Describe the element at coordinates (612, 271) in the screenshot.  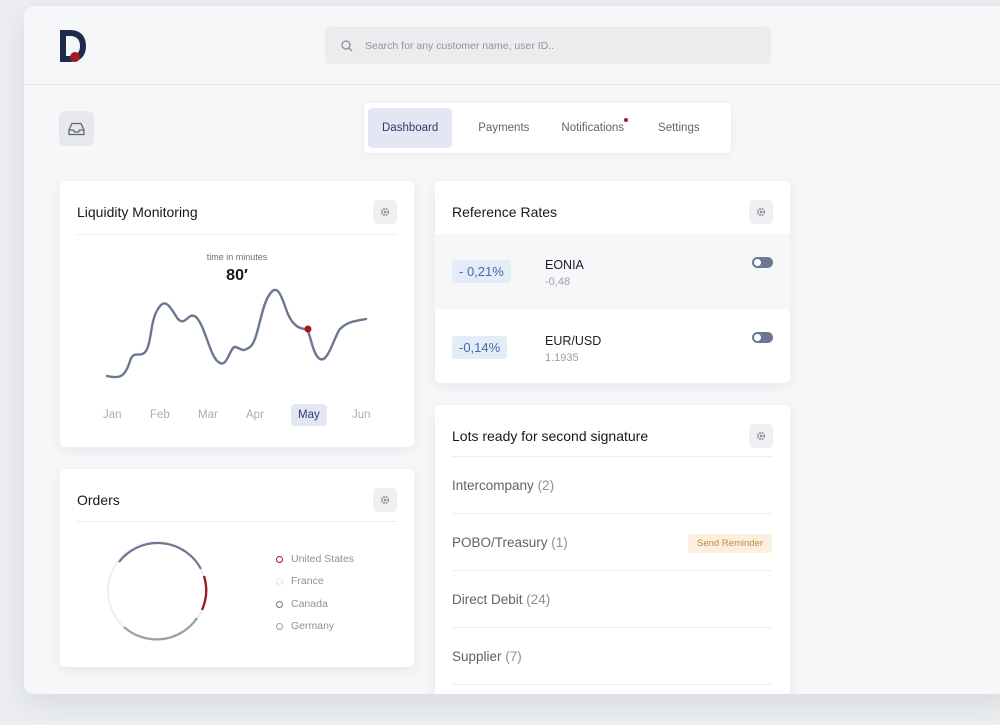
I see `rate-row: - 0,21% EONIA -0,48` at that location.